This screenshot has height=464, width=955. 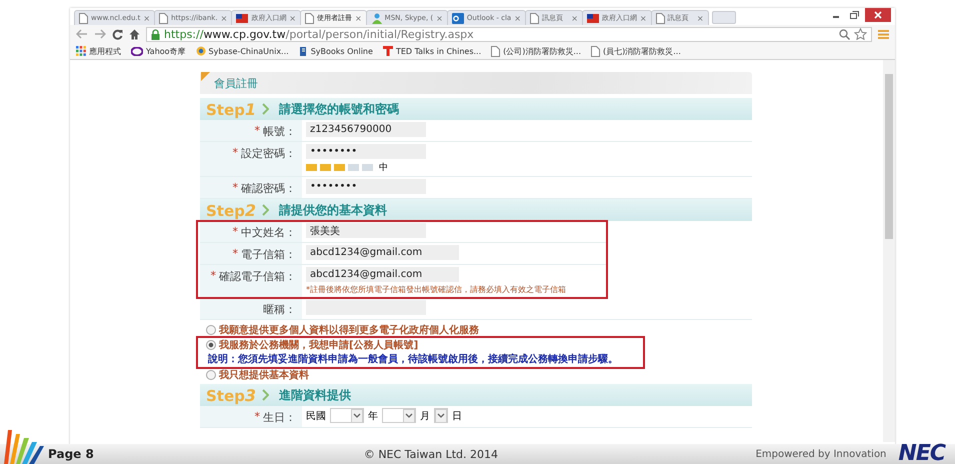 I want to click on field-label: 中文姓名：, so click(x=268, y=232).